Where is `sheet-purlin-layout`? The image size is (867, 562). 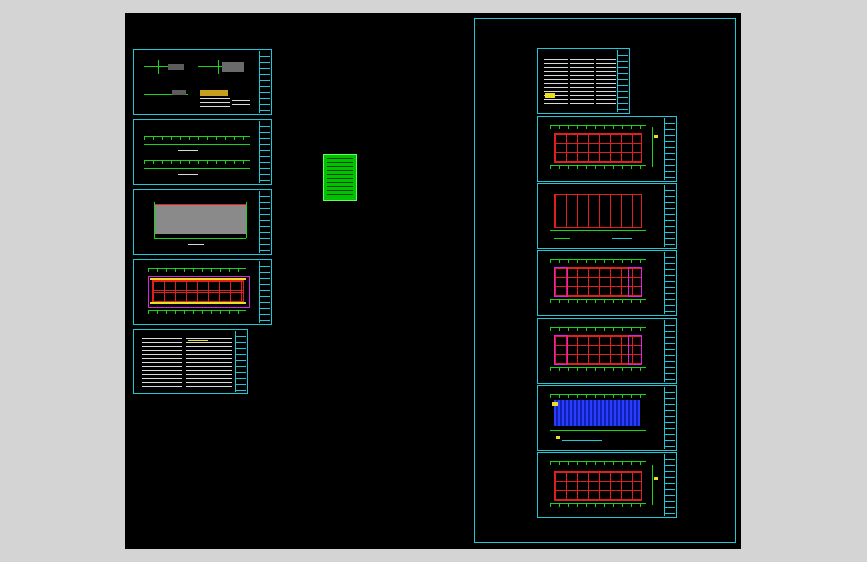 sheet-purlin-layout is located at coordinates (607, 418).